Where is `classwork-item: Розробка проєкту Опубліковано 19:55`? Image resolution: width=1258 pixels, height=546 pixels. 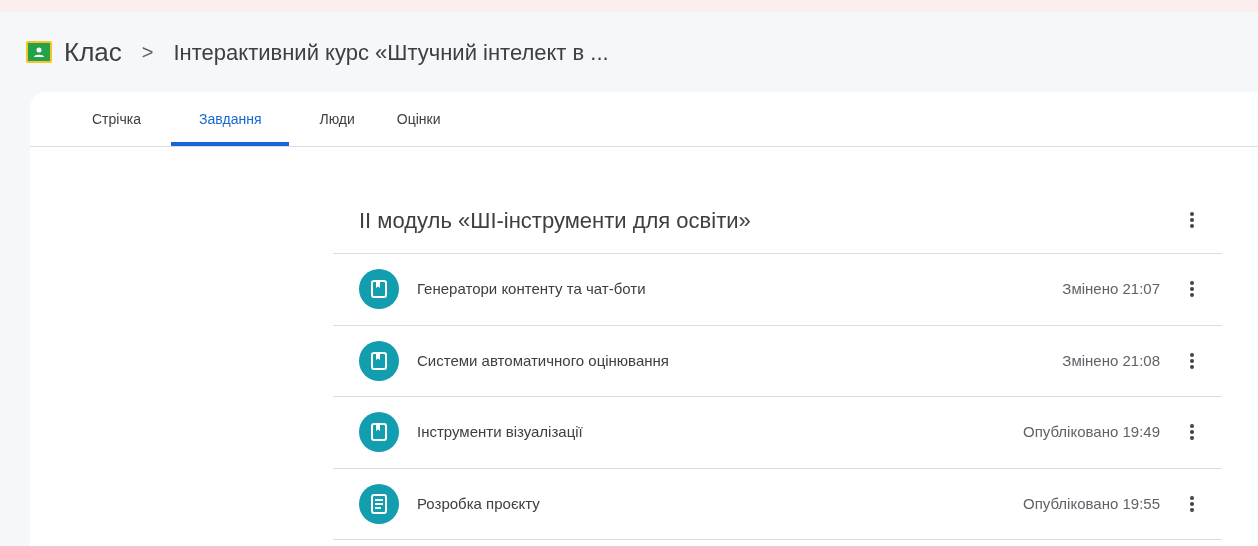
classwork-item: Розробка проєкту Опубліковано 19:55 is located at coordinates (777, 504).